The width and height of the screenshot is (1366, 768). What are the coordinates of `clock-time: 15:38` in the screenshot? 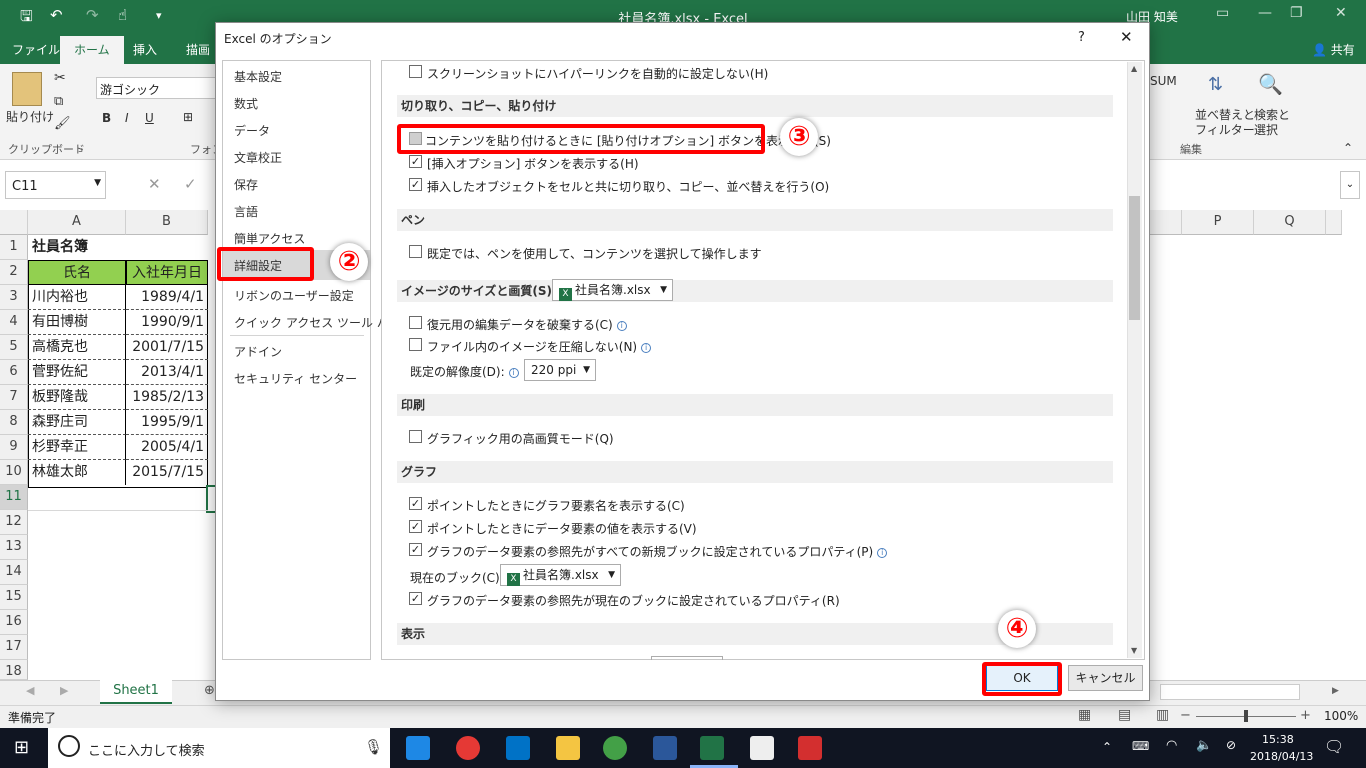 It's located at (1278, 739).